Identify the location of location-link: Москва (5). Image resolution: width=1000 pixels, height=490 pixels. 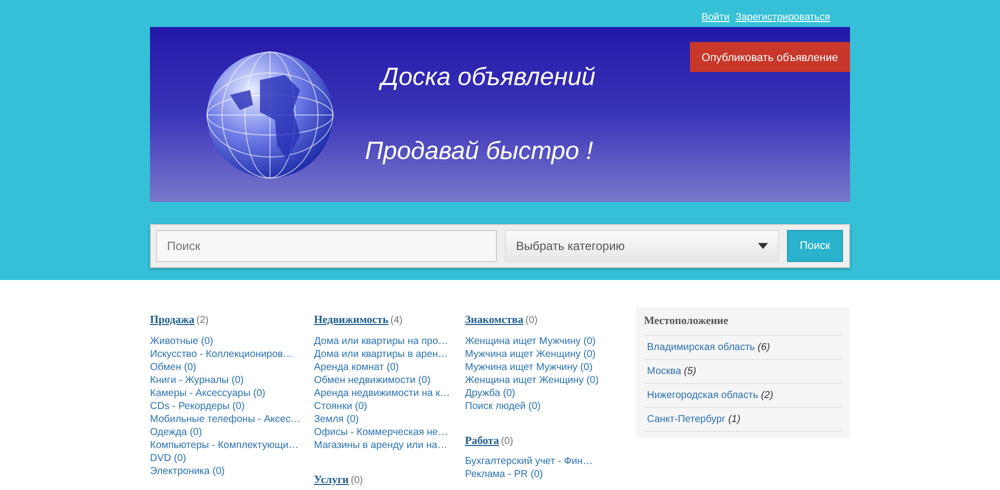
(743, 372).